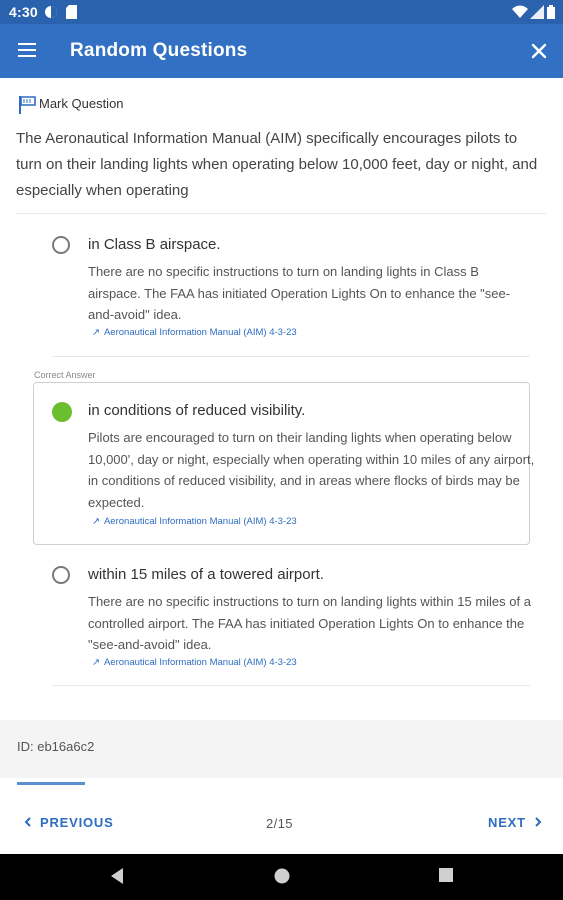  What do you see at coordinates (81, 103) in the screenshot?
I see `mark-question-label: Mark Question` at bounding box center [81, 103].